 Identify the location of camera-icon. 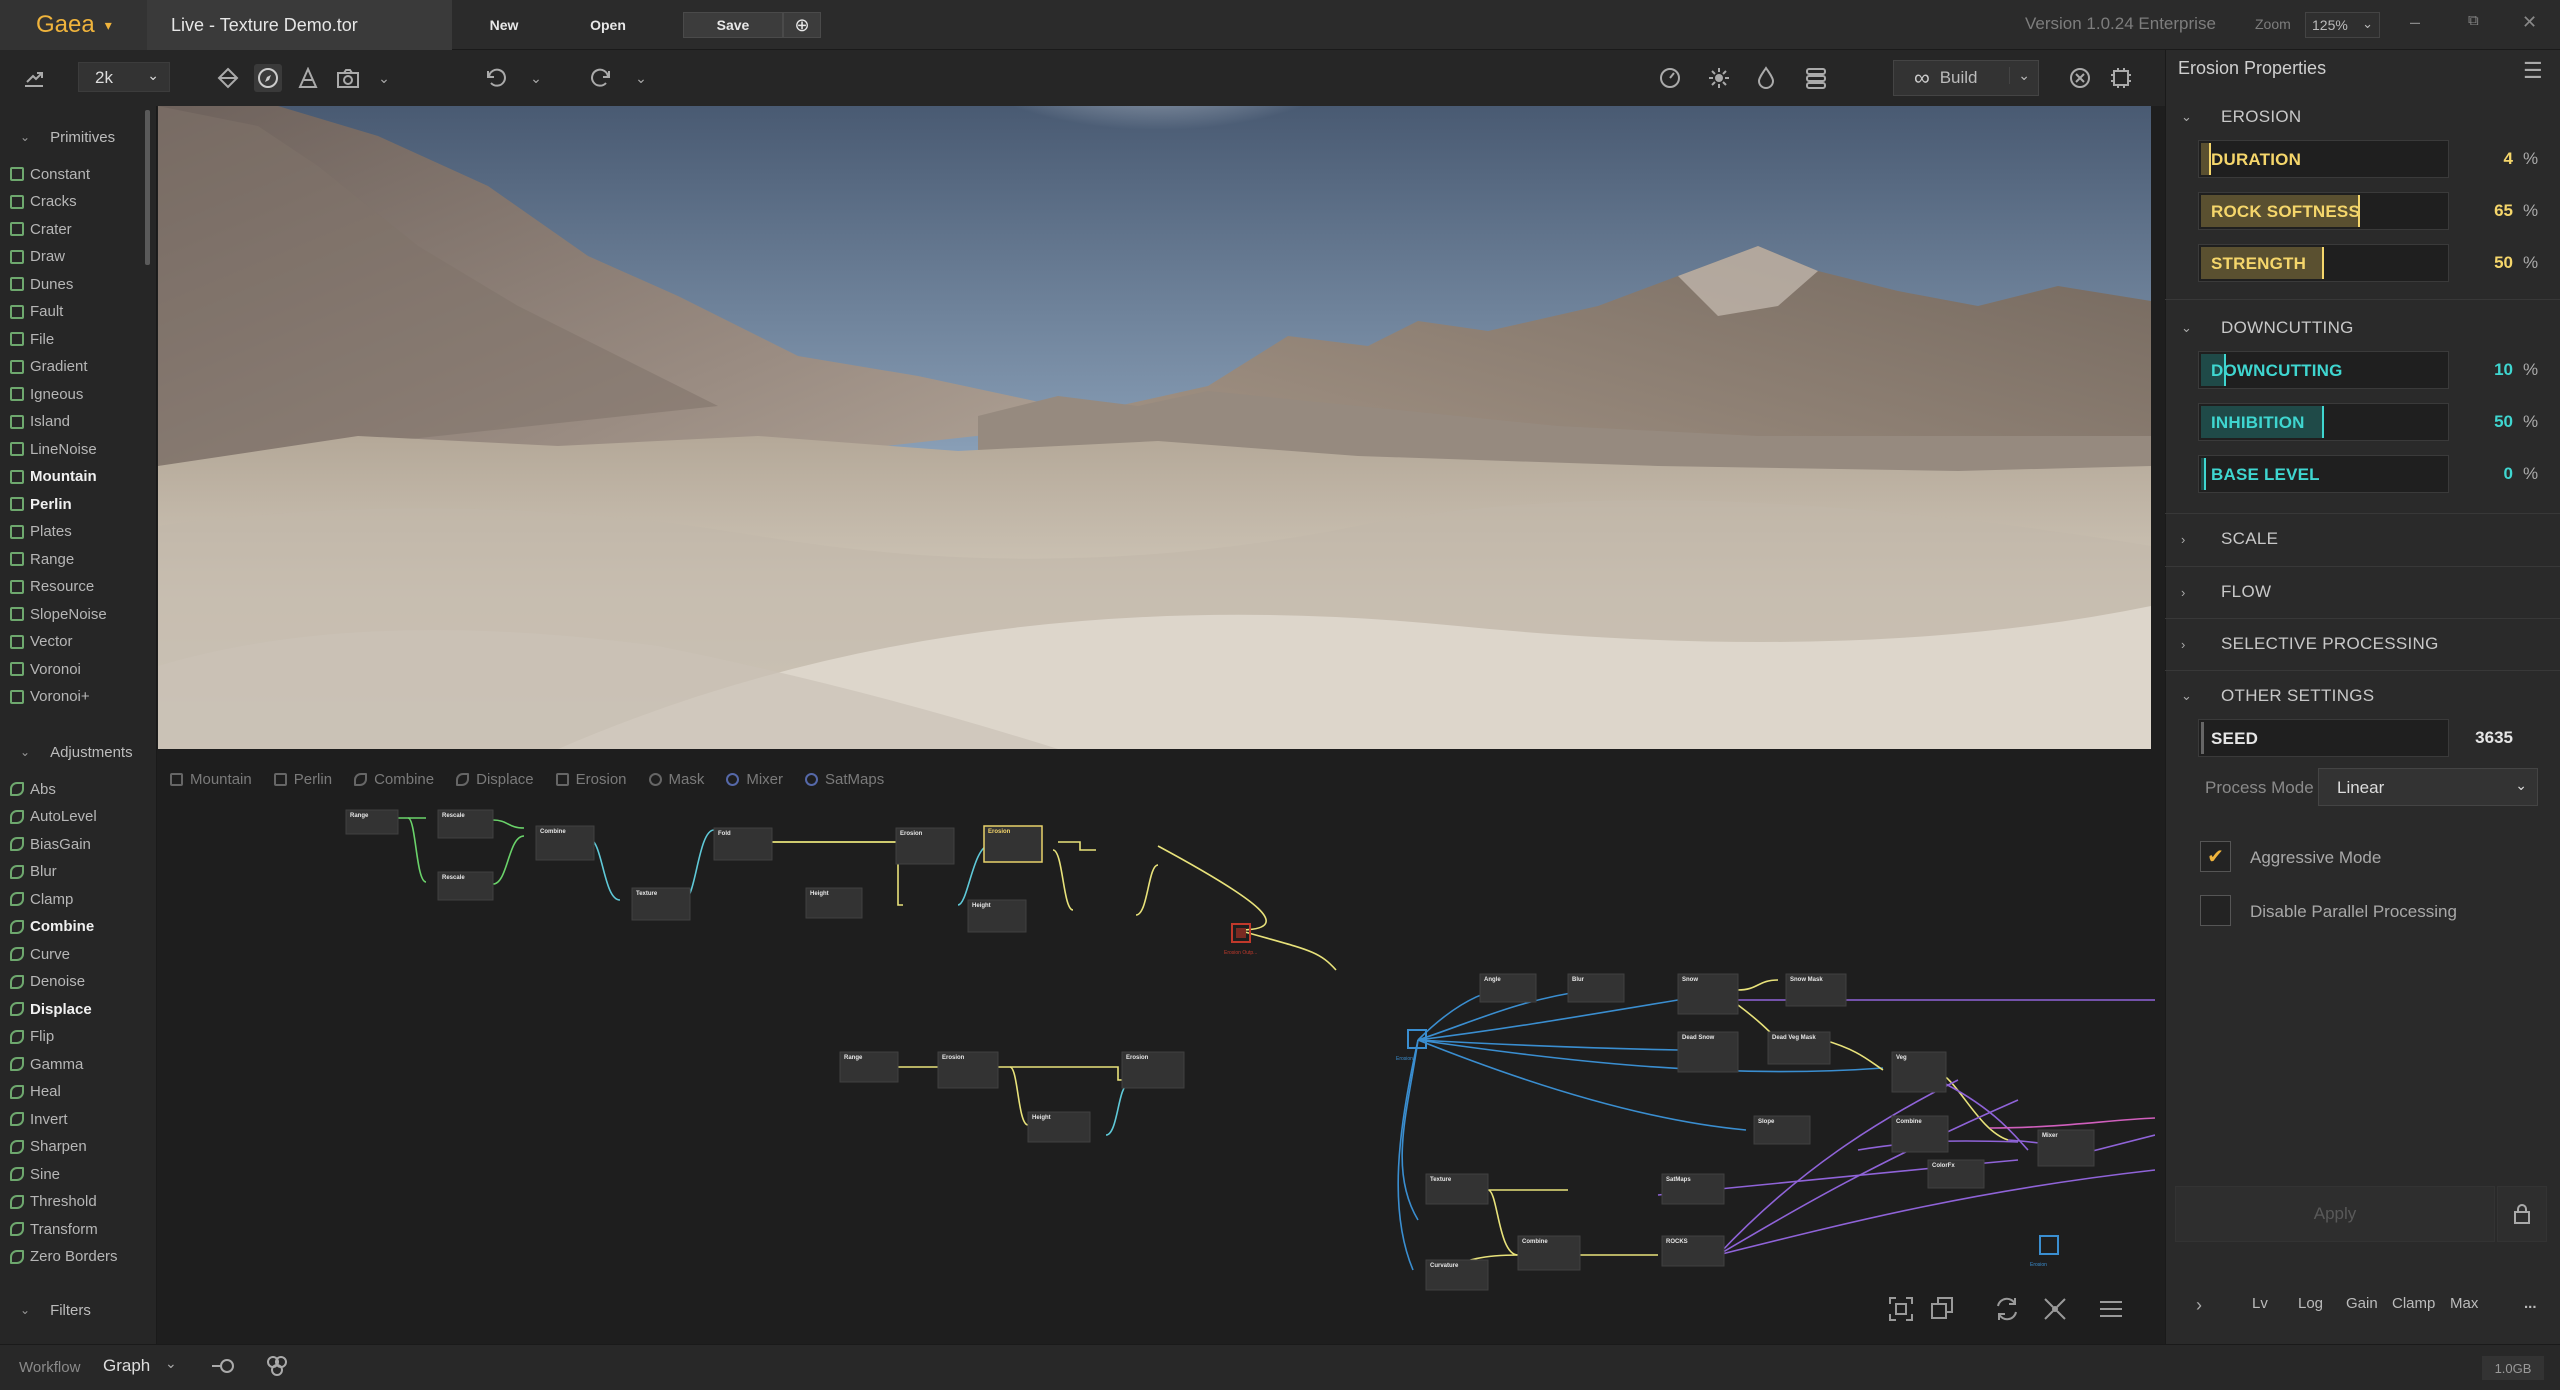
(348, 78).